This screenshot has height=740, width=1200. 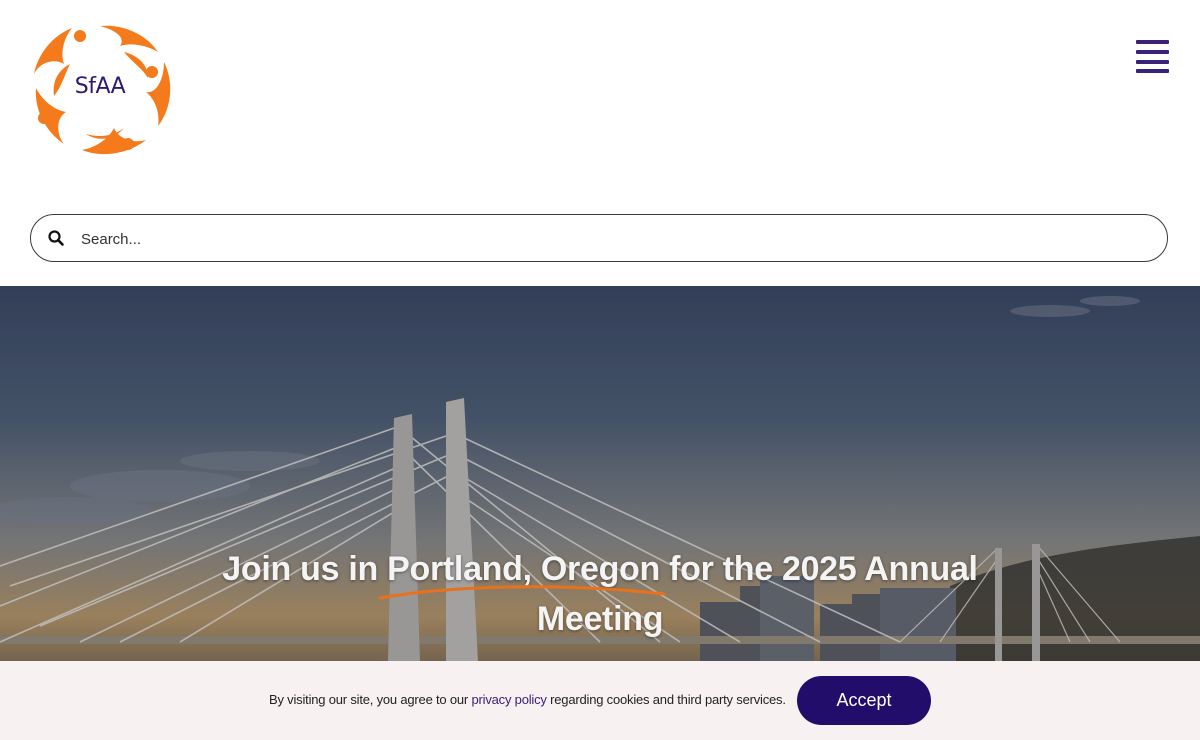 I want to click on sfaa-logo: SfAA, so click(x=100, y=89).